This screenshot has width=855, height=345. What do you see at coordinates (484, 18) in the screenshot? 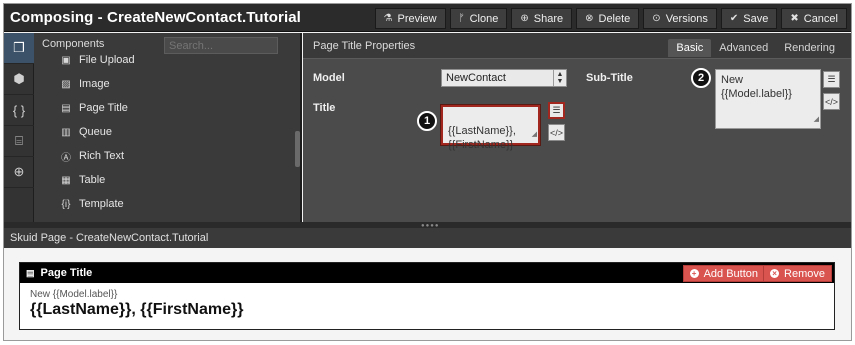
I see `clone-label: Clone` at bounding box center [484, 18].